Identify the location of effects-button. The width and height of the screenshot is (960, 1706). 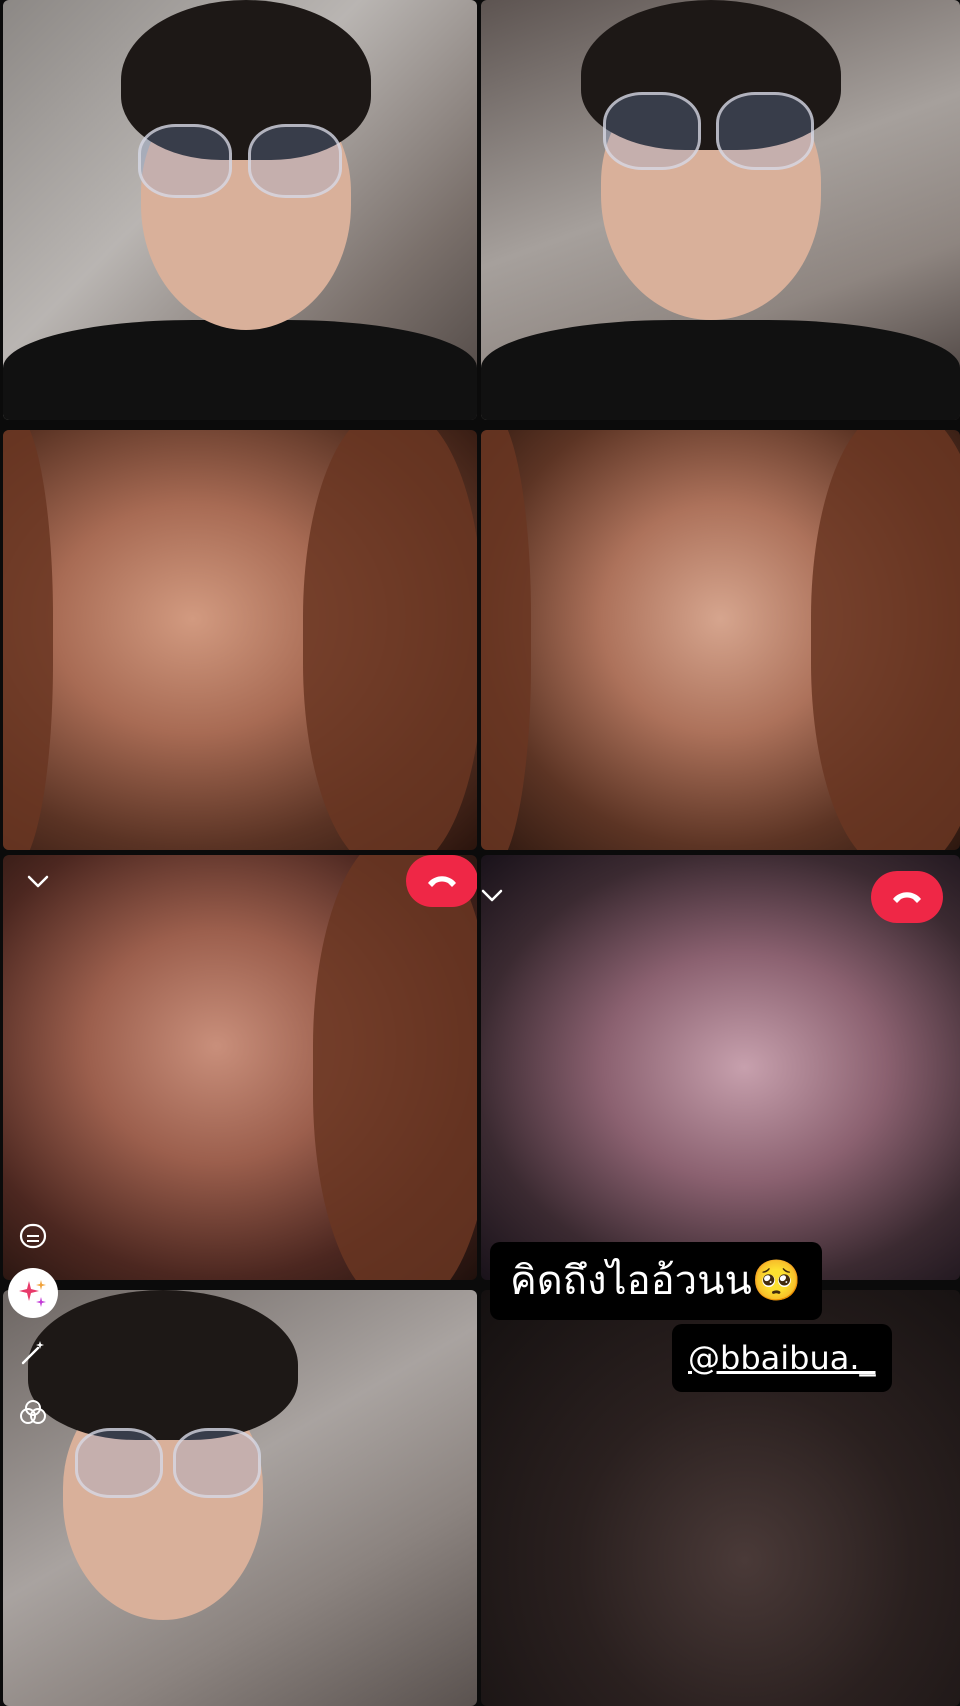
(33, 1293).